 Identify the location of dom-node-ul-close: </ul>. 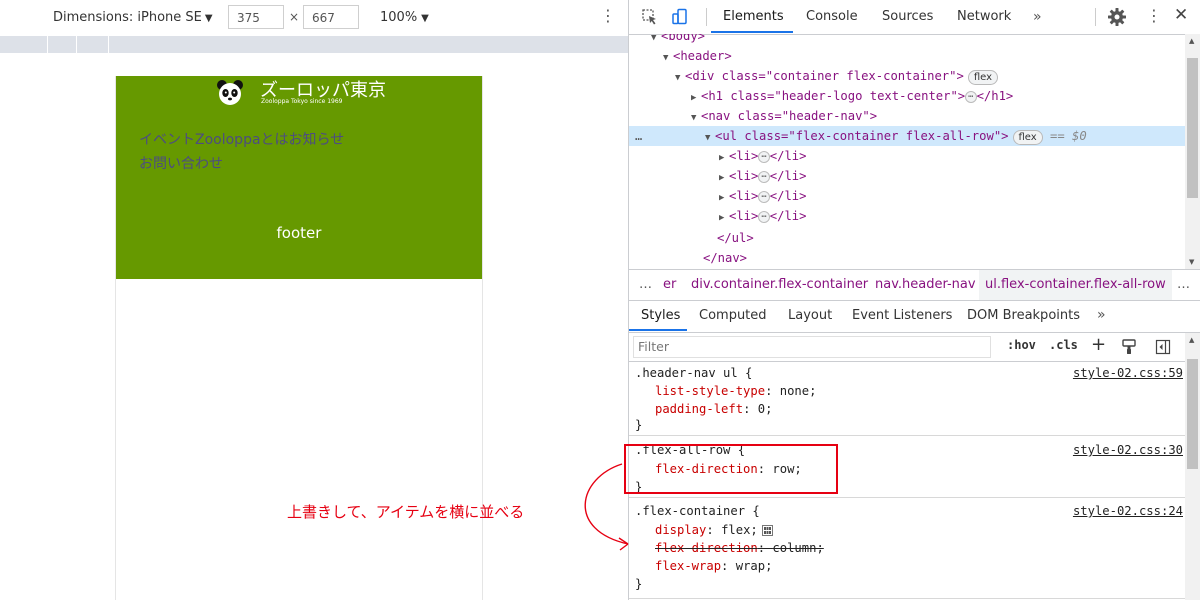
(907, 238).